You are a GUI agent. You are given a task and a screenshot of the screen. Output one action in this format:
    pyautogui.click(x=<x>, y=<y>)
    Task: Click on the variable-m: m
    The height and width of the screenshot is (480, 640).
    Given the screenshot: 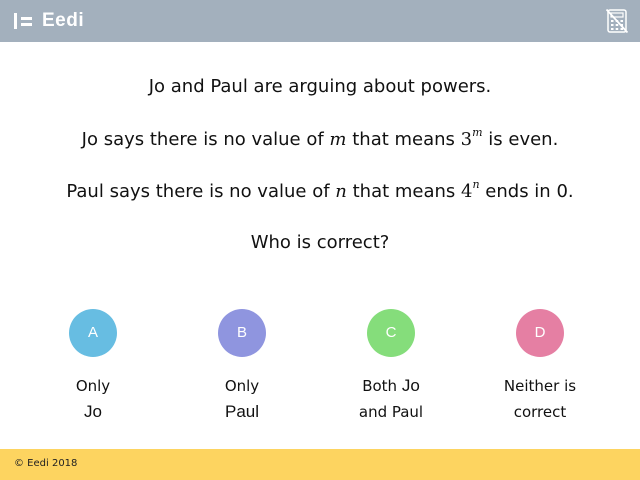 What is the action you would take?
    pyautogui.click(x=338, y=139)
    